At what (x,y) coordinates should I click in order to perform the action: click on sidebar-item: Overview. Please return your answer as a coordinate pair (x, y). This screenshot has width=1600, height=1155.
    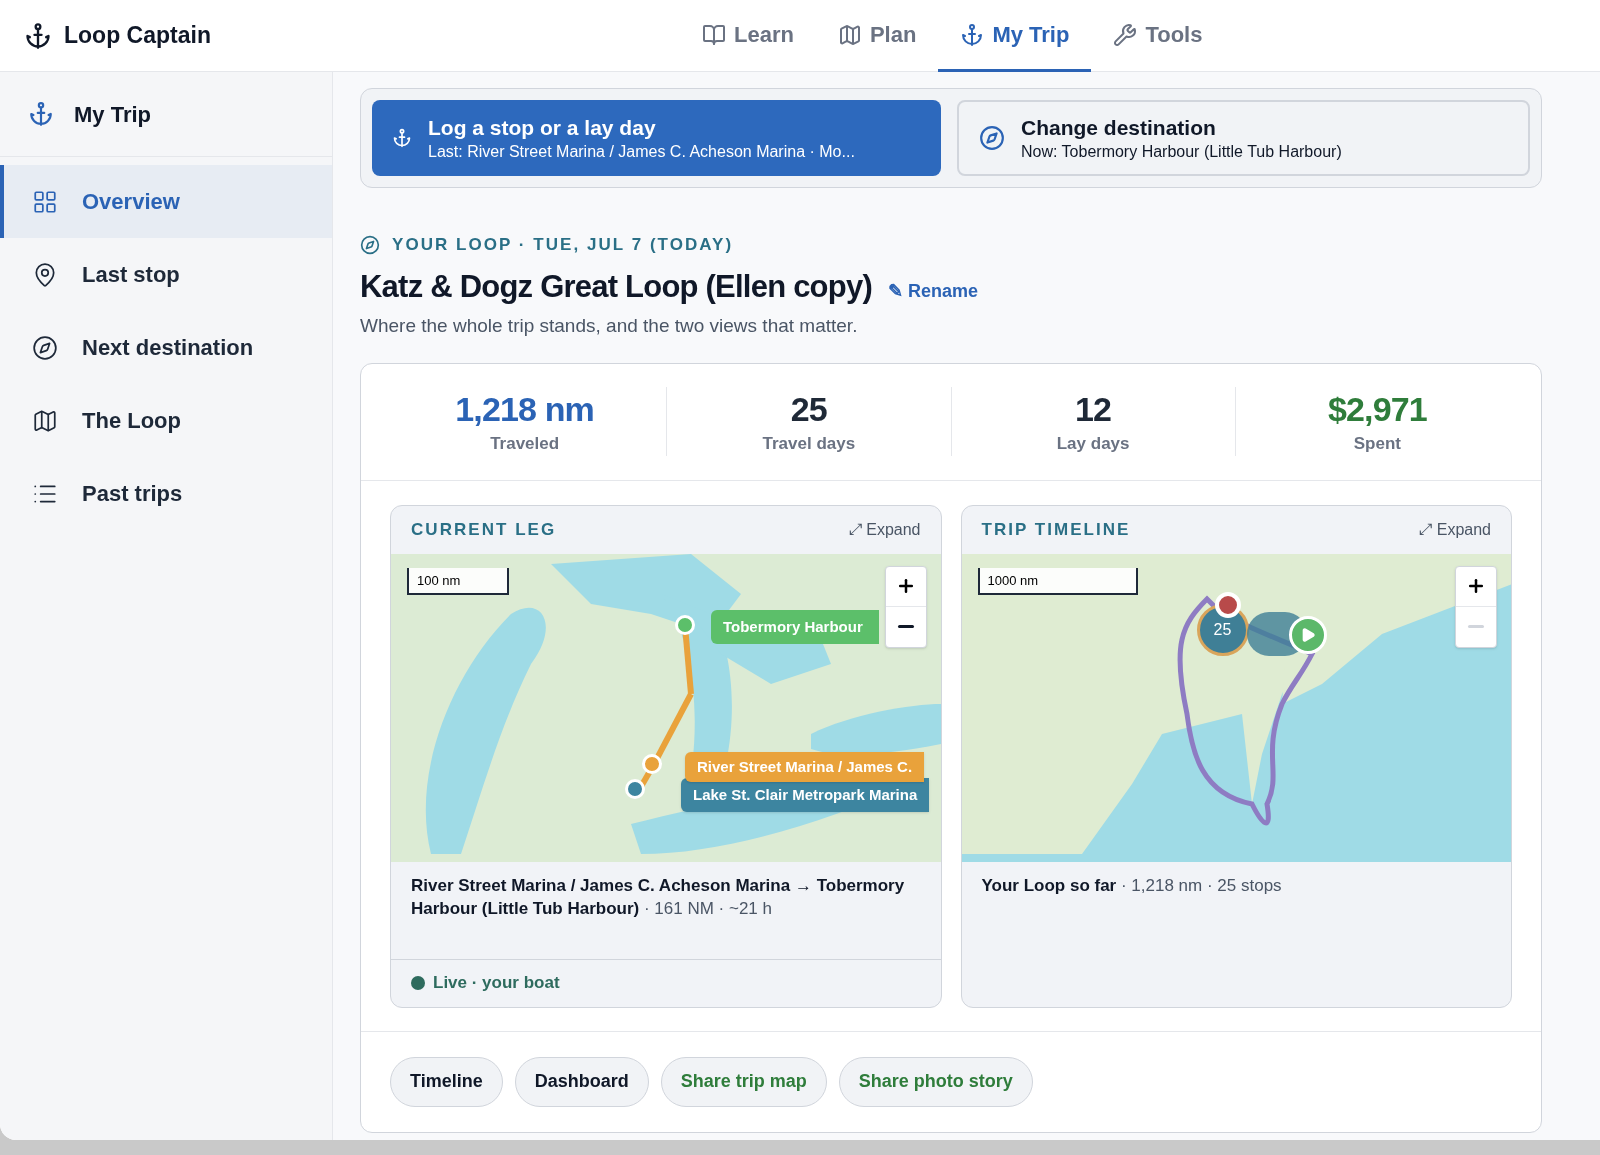
    Looking at the image, I should click on (166, 201).